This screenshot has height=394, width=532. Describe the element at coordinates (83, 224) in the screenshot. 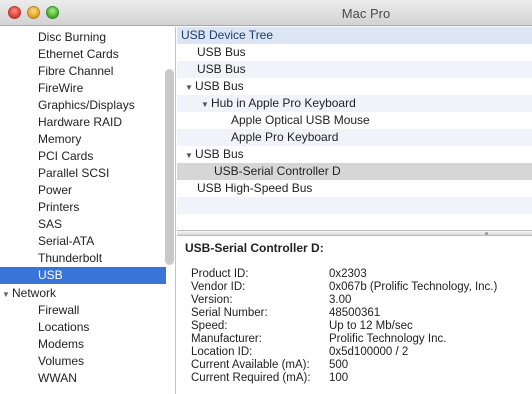

I see `sidebar-item-sas: SAS` at that location.